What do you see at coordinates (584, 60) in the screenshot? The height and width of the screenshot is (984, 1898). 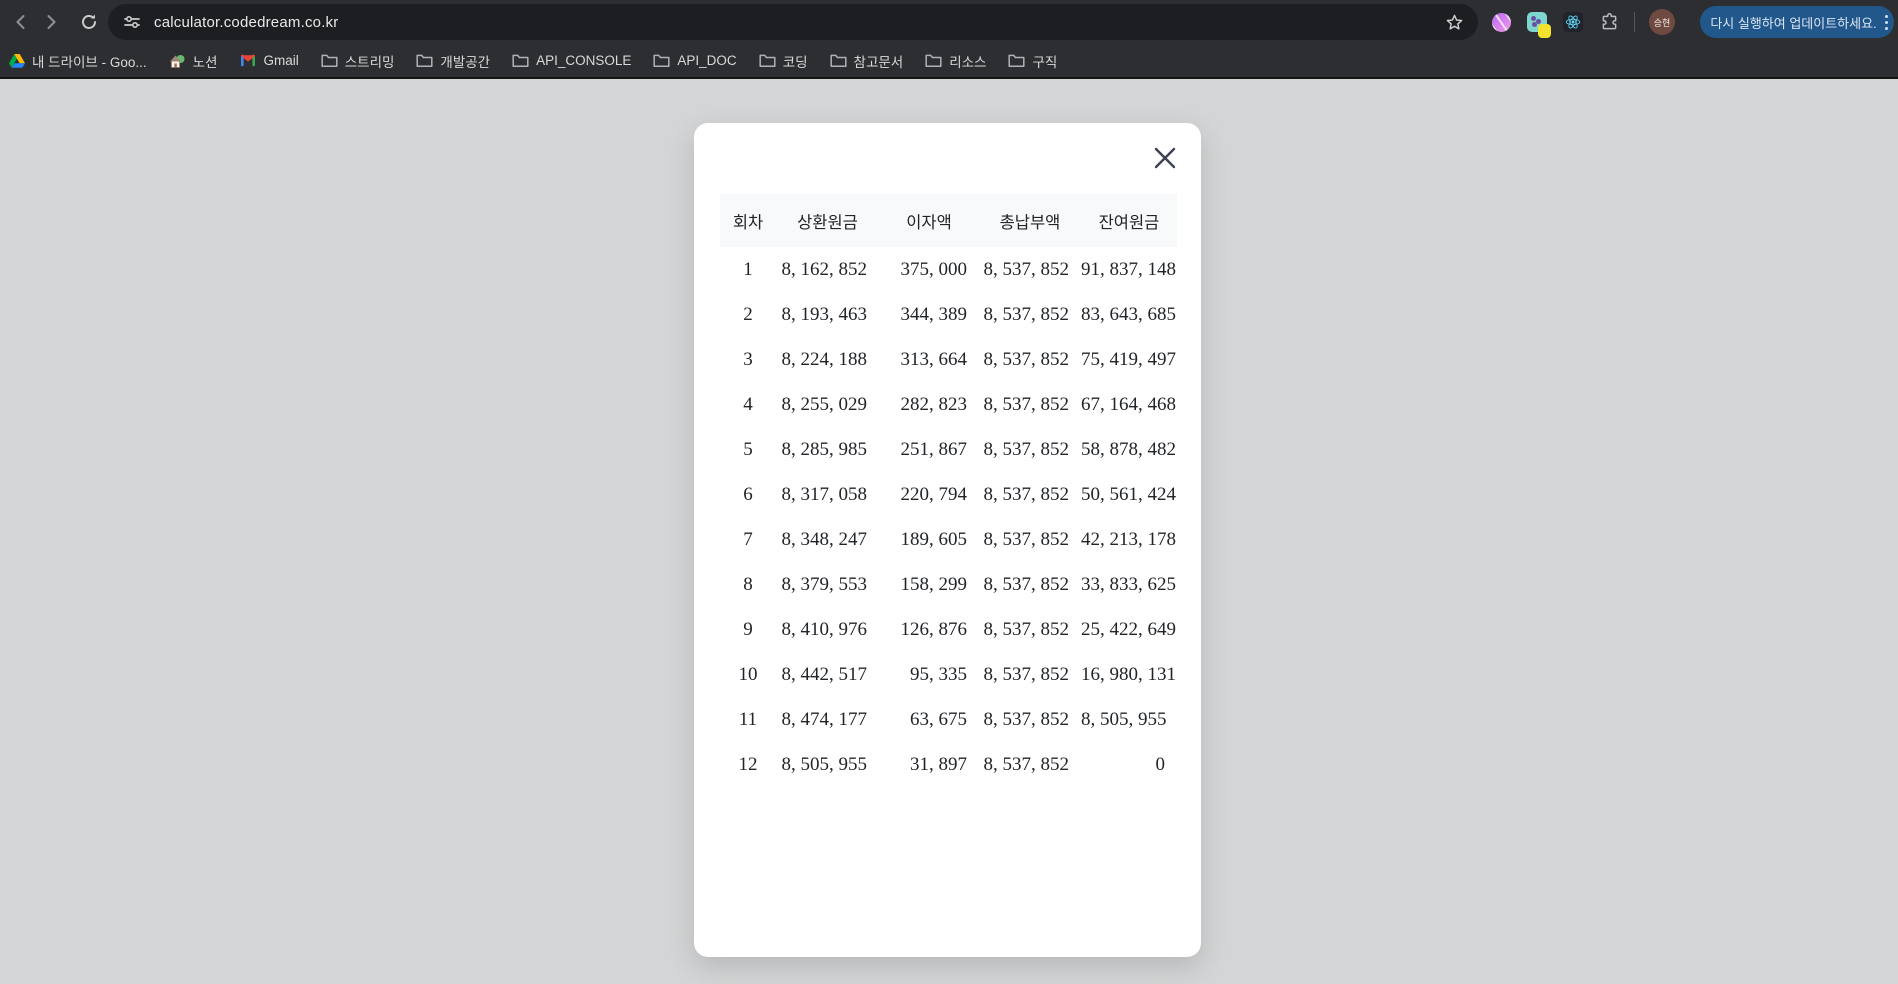 I see `bookmark-label: API_CONSOLE` at bounding box center [584, 60].